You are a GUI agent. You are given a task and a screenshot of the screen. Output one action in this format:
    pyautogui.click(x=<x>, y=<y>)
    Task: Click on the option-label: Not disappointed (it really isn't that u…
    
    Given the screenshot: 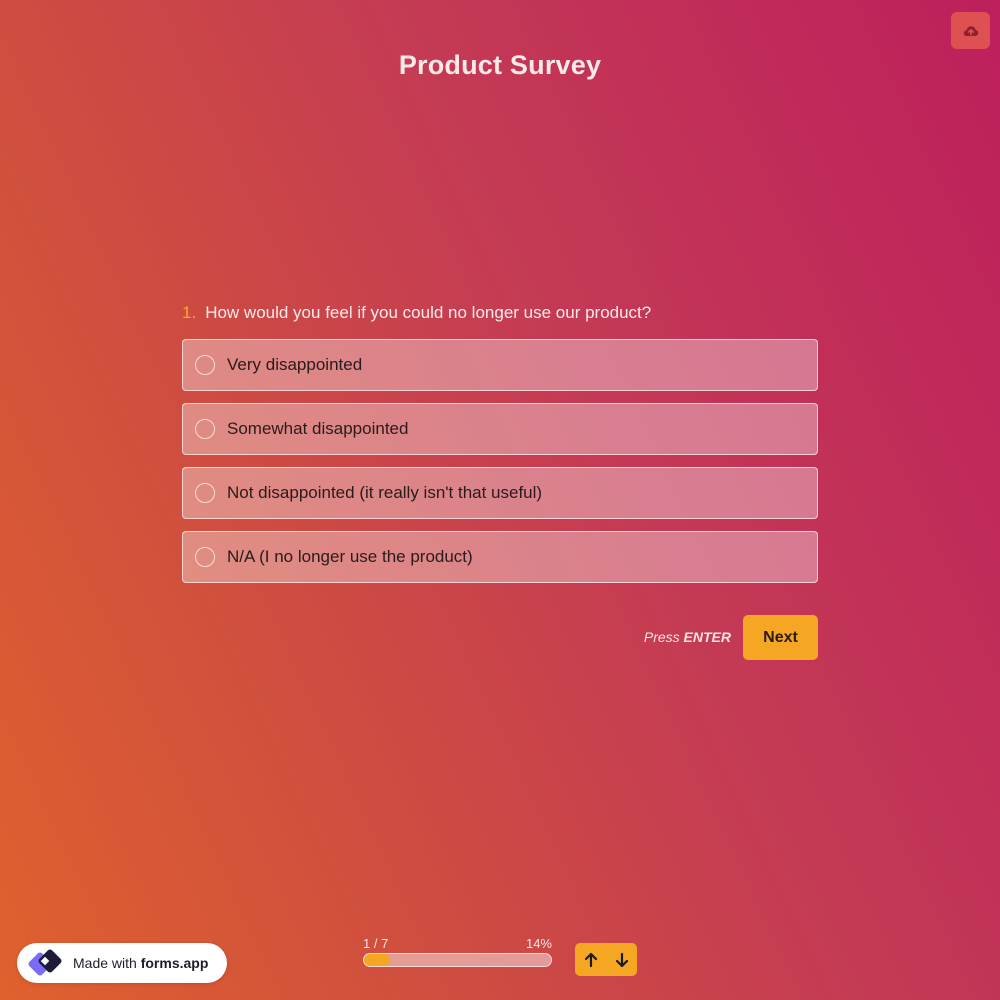 What is the action you would take?
    pyautogui.click(x=385, y=492)
    